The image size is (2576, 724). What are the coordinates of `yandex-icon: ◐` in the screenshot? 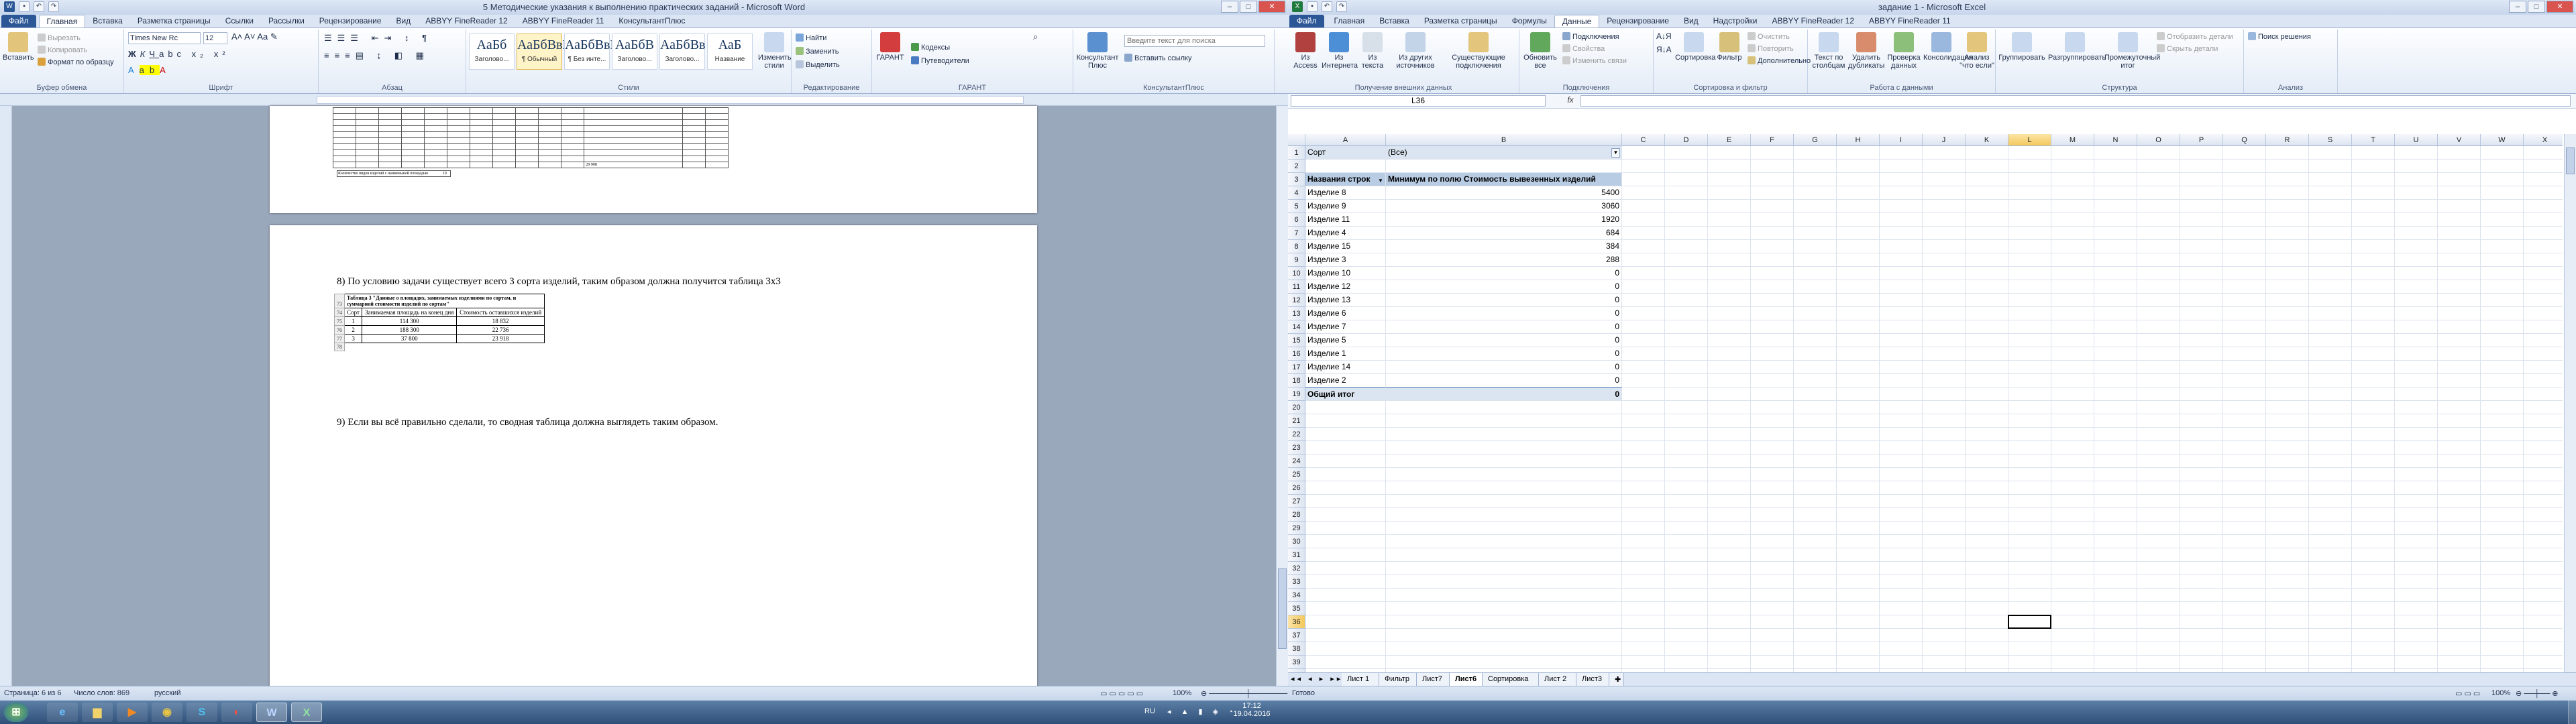 It's located at (236, 712).